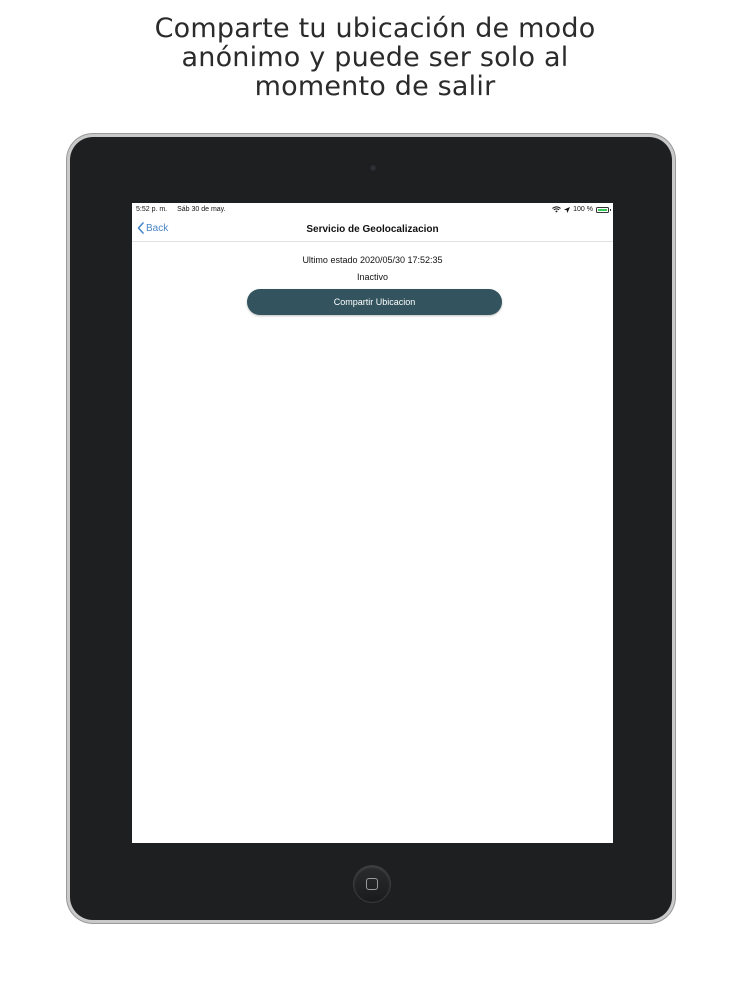 The image size is (750, 1000). Describe the element at coordinates (375, 28) in the screenshot. I see `headline-line-1: Comparte tu ubicación de modo` at that location.